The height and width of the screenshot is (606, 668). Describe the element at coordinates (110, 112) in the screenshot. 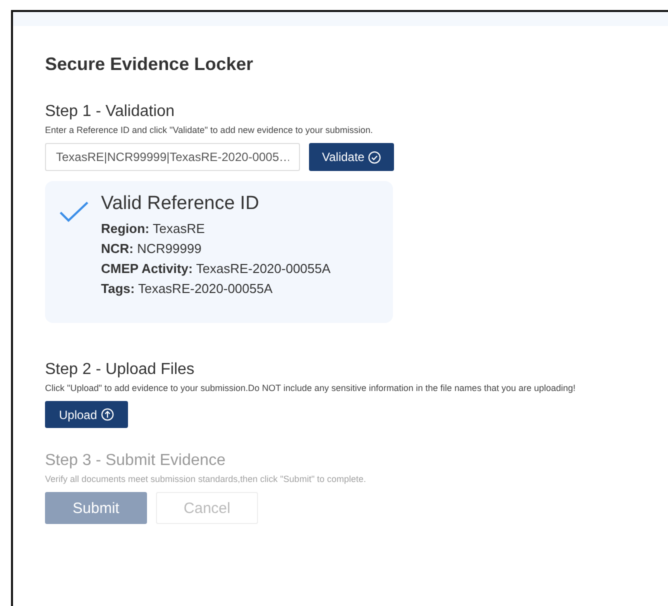

I see `step-heading: Step 1 - Validation` at that location.